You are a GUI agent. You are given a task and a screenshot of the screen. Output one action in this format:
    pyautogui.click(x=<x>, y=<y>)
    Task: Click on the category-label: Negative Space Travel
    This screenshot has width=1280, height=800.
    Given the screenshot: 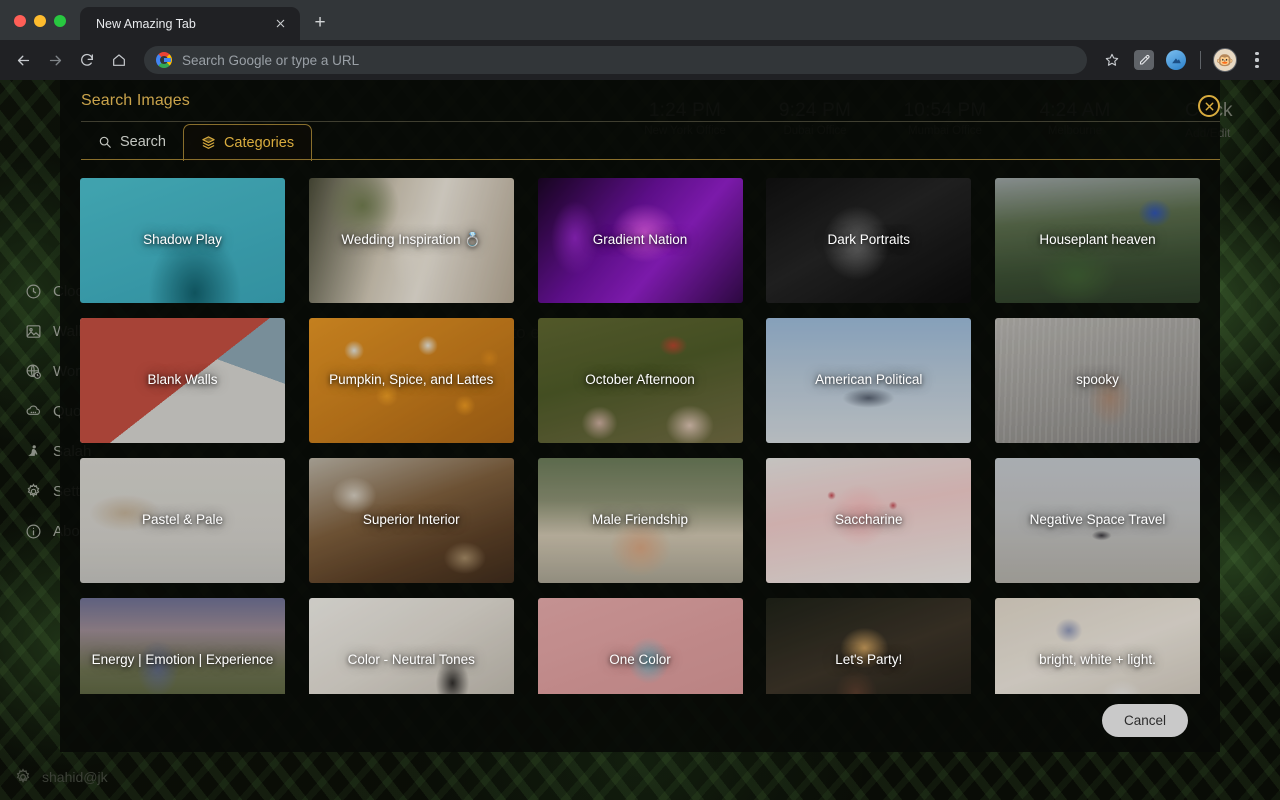 What is the action you would take?
    pyautogui.click(x=1097, y=520)
    